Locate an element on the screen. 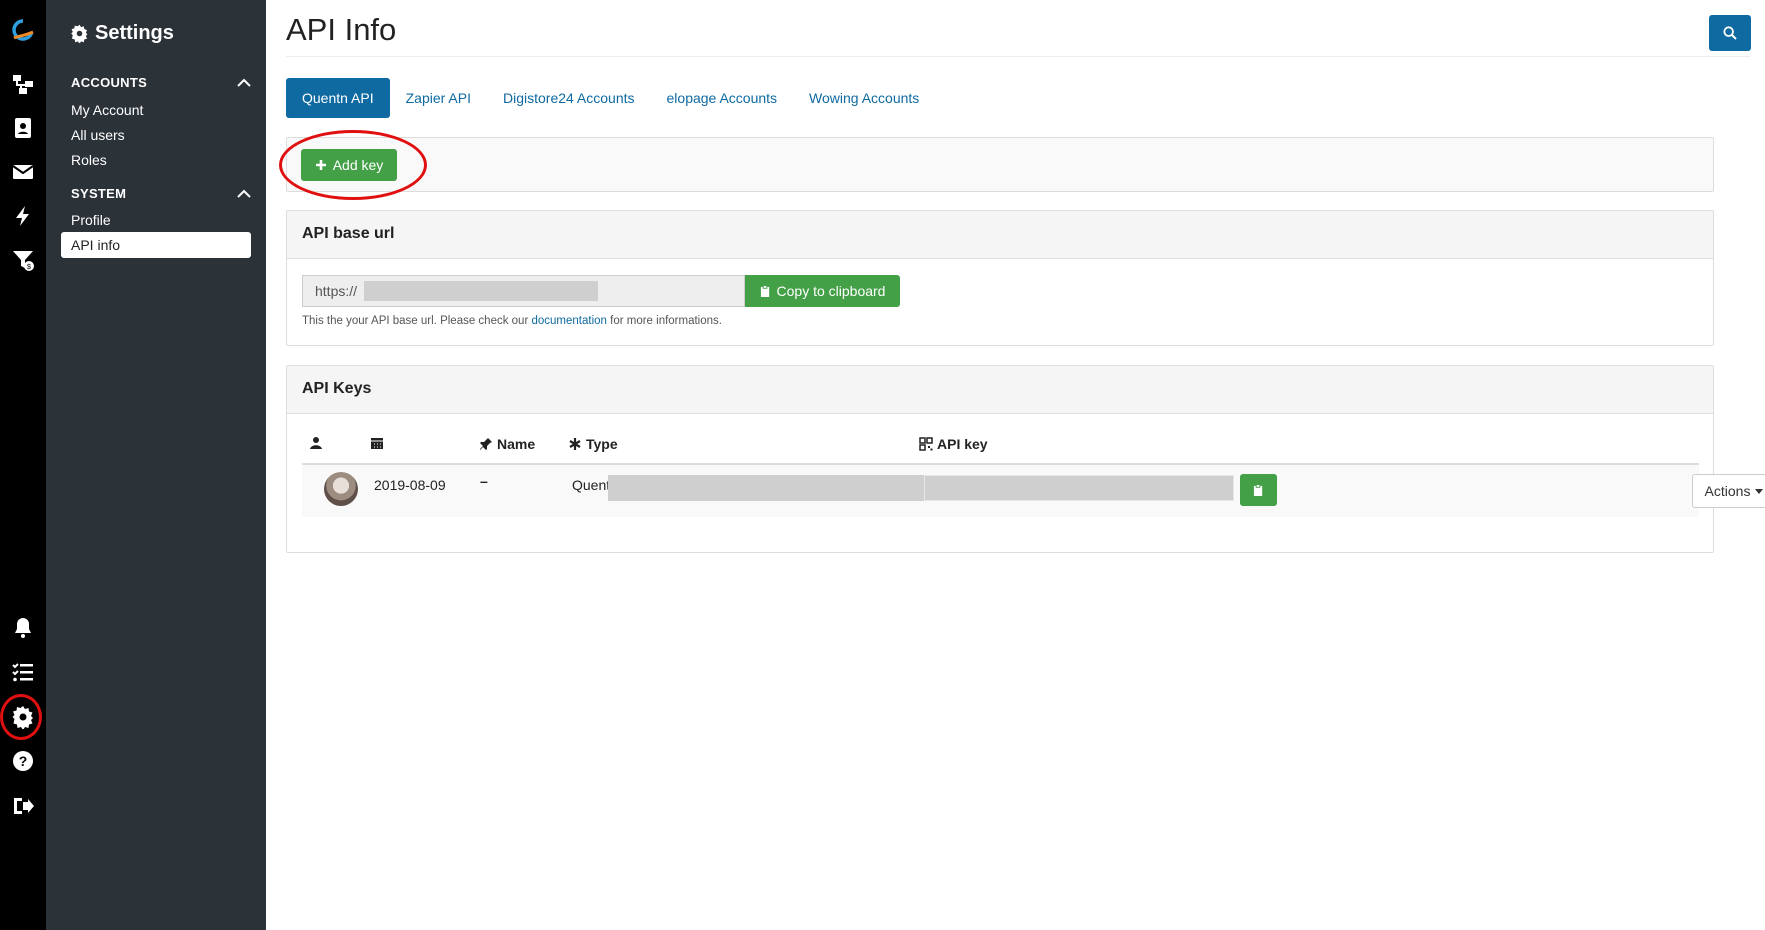  table-row: 2019-08-09 – Quentn Actions is located at coordinates (1033, 491).